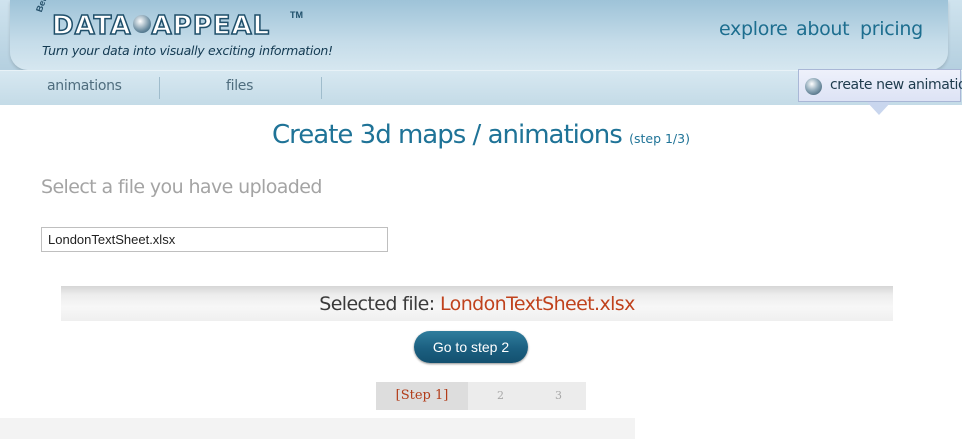 This screenshot has width=962, height=439. What do you see at coordinates (214, 239) in the screenshot?
I see `file-select-input` at bounding box center [214, 239].